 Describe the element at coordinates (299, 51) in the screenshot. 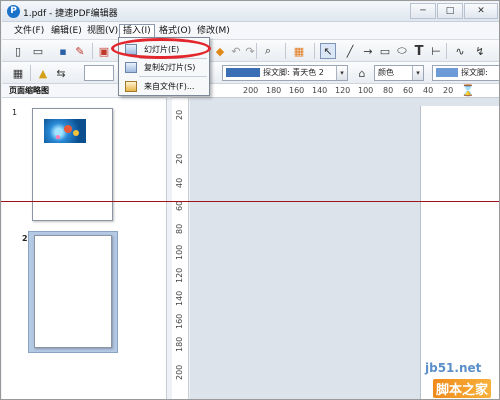

I see `insert-image-icon: ▦` at that location.